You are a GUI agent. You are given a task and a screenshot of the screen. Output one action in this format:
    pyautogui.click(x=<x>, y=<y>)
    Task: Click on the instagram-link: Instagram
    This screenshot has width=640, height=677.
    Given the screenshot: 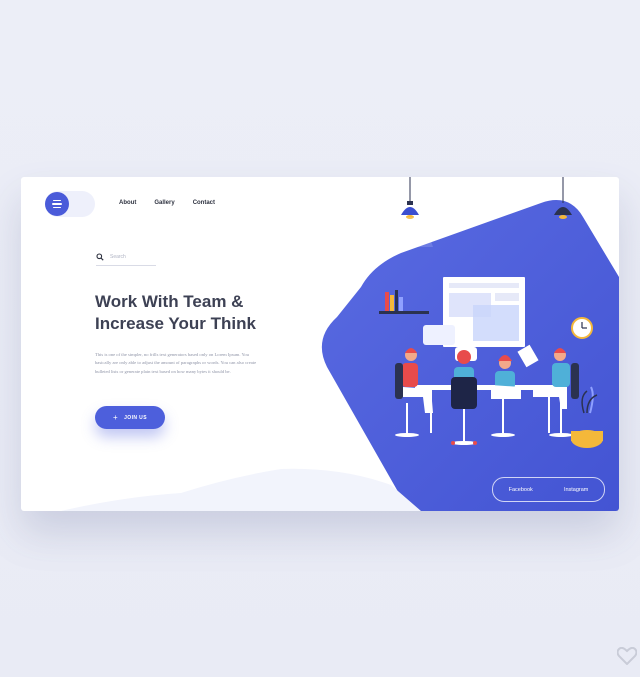 What is the action you would take?
    pyautogui.click(x=576, y=490)
    